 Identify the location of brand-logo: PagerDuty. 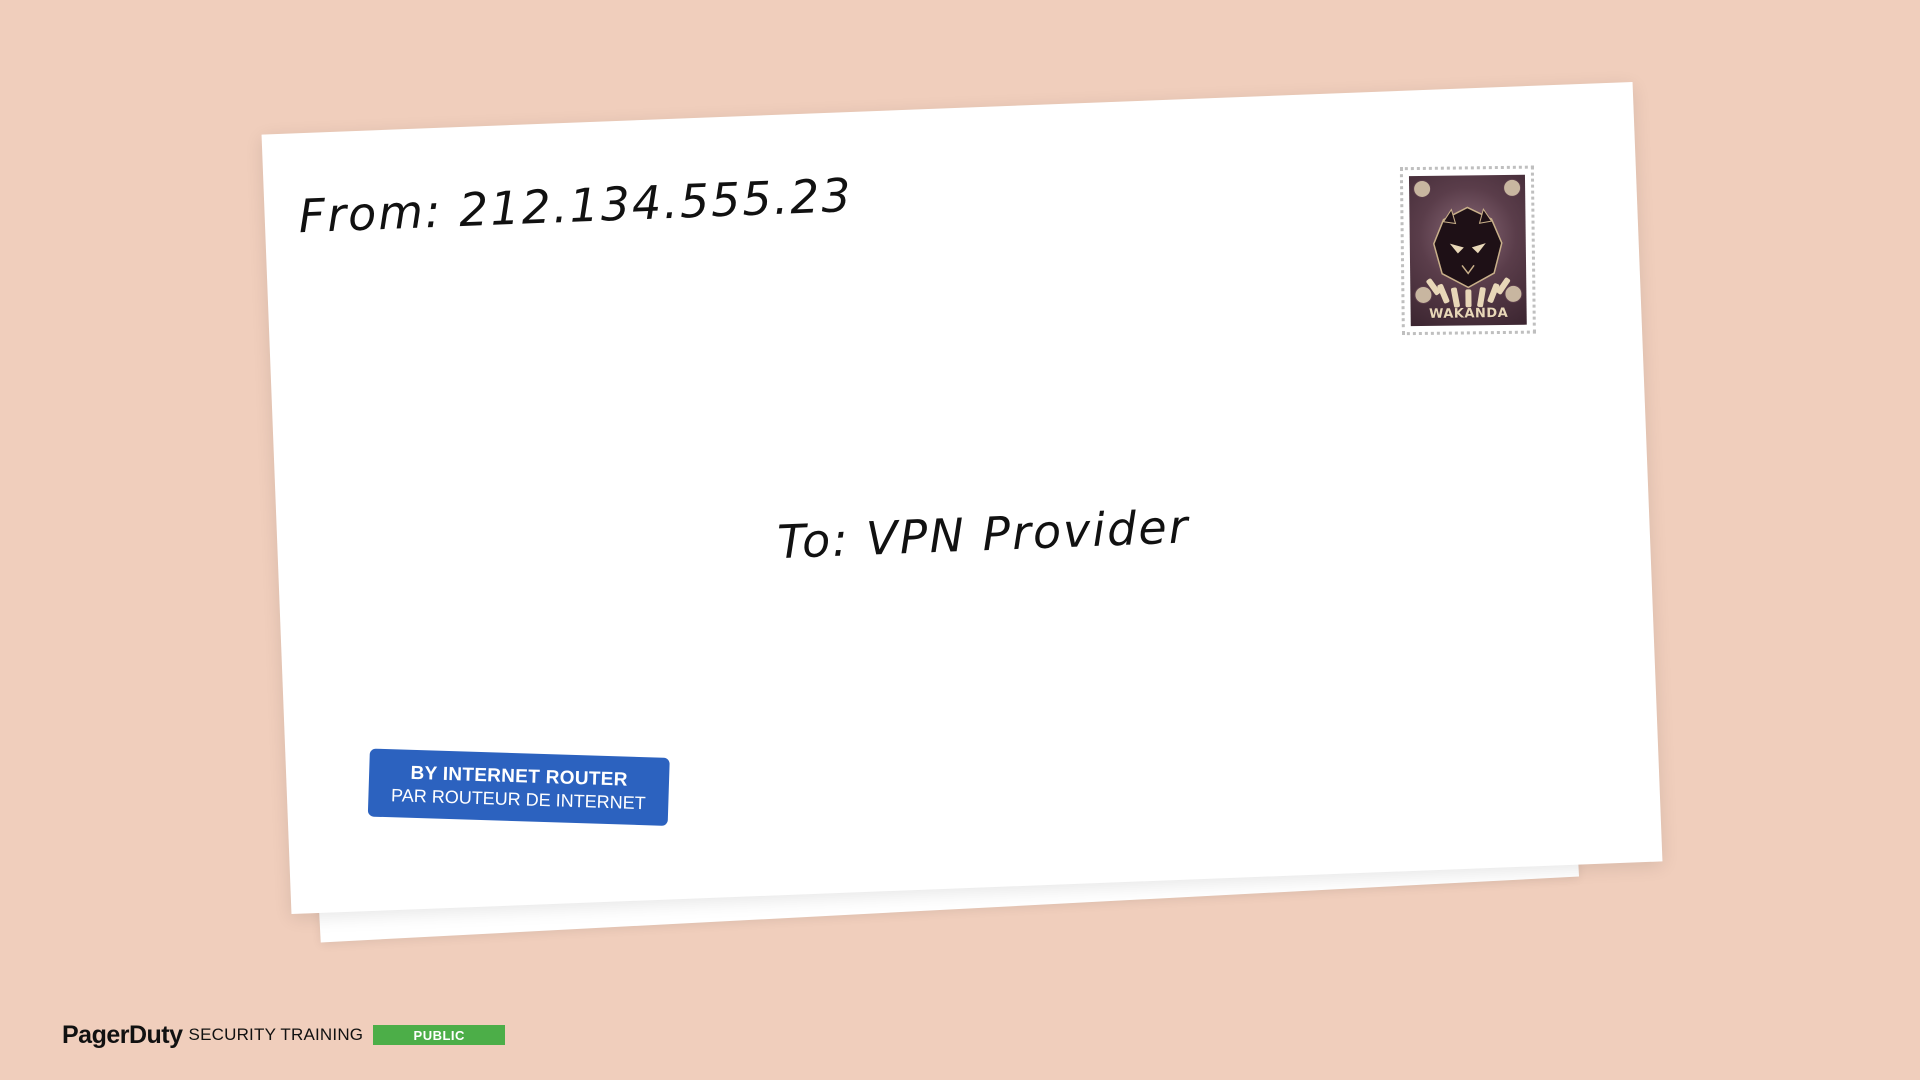
(122, 1034).